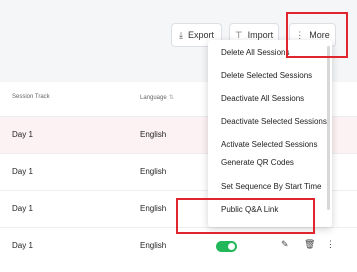 This screenshot has height=272, width=357. Describe the element at coordinates (181, 34) in the screenshot. I see `download-icon: ⤓` at that location.